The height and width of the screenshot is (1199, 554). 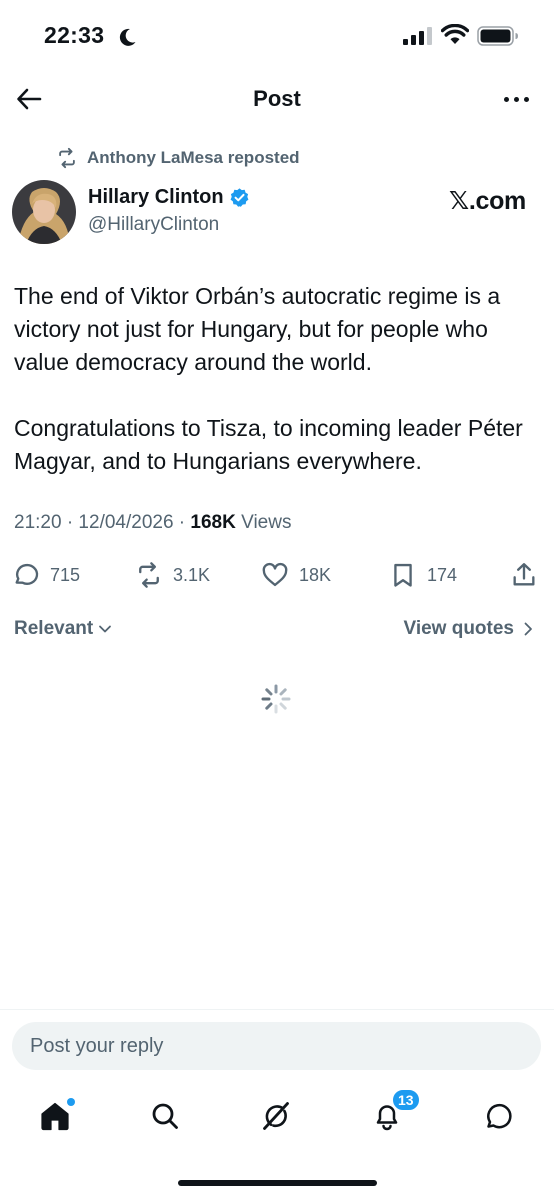 I want to click on repost-attribution: Anthony LaMesa reposted, so click(x=178, y=158).